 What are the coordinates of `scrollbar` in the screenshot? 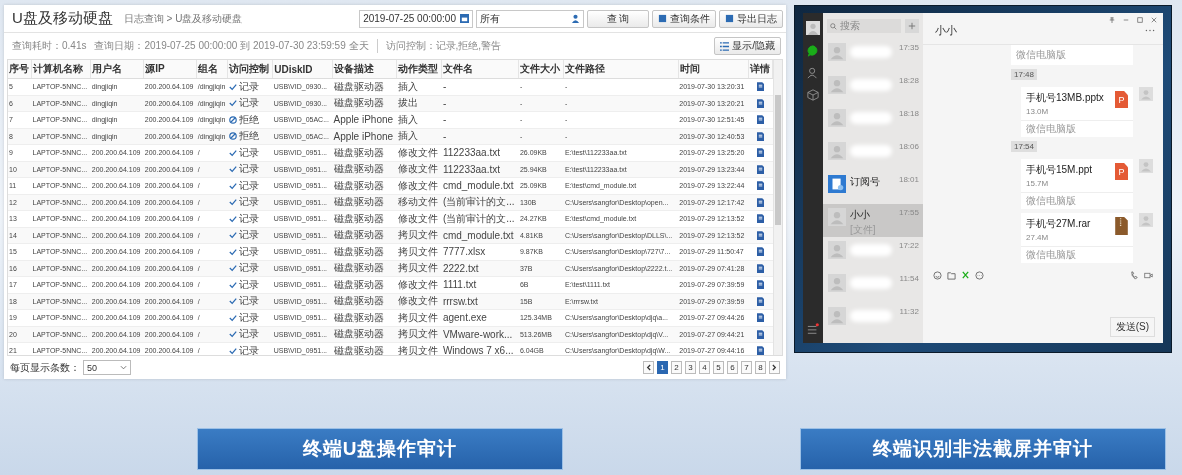 It's located at (777, 207).